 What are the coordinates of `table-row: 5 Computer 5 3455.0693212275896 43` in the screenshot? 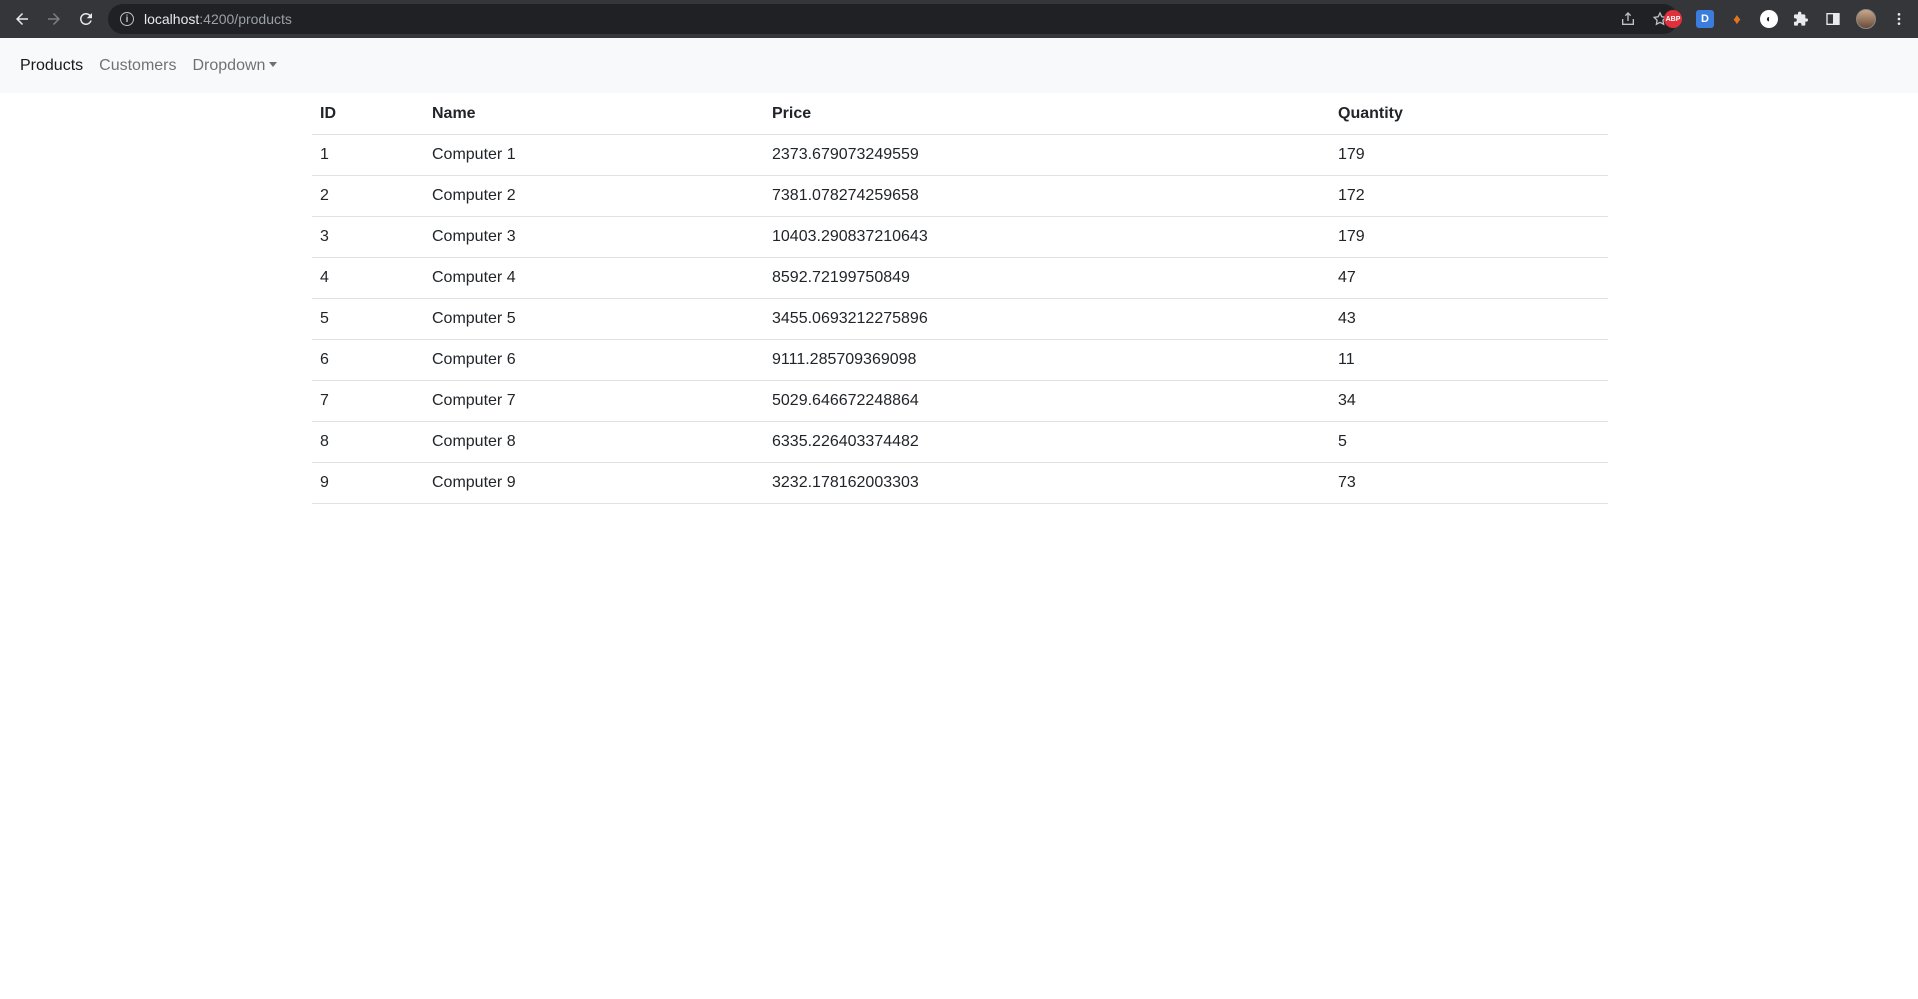 It's located at (960, 319).